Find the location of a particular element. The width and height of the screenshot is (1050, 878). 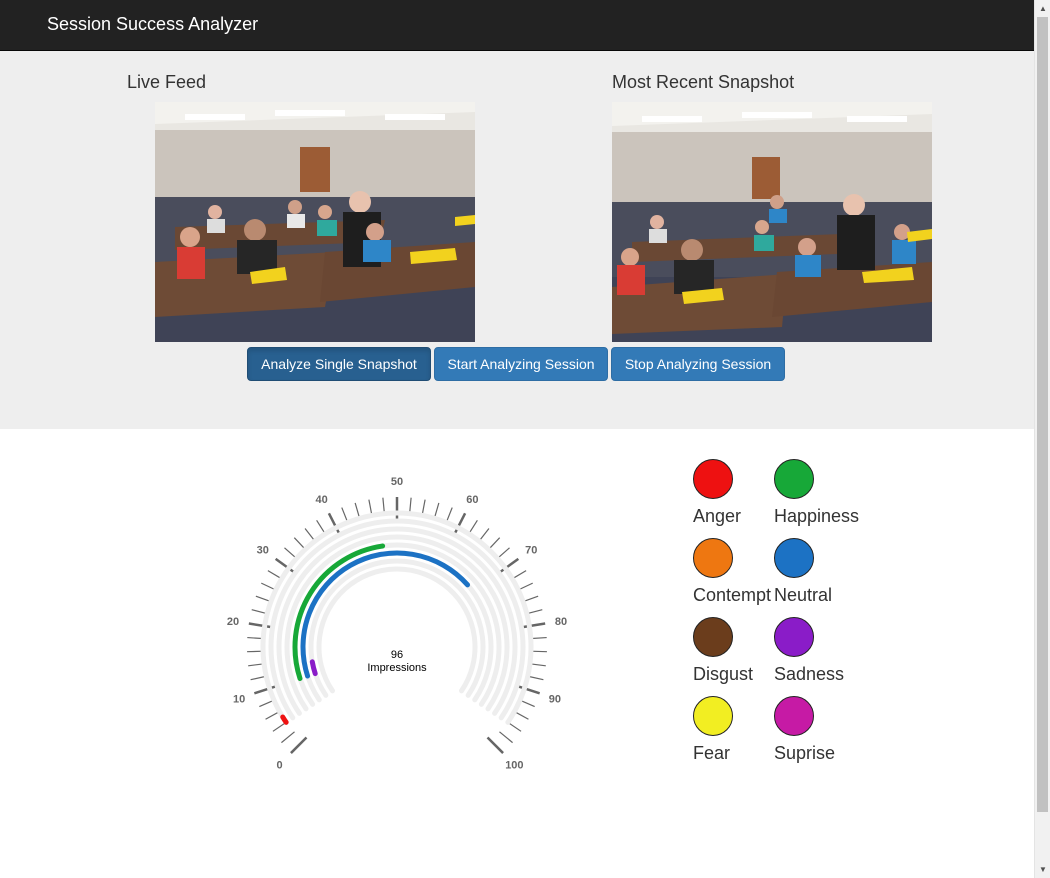

legend-item-happiness: Happiness is located at coordinates (819, 494).